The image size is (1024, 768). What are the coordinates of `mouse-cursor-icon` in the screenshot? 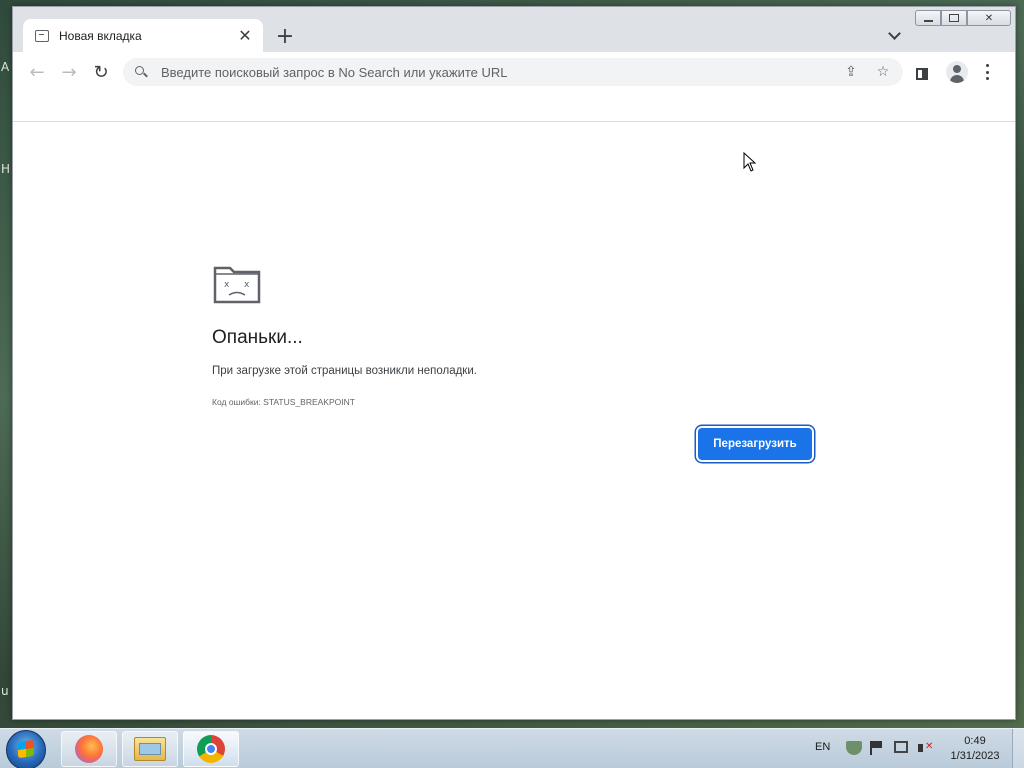 It's located at (750, 162).